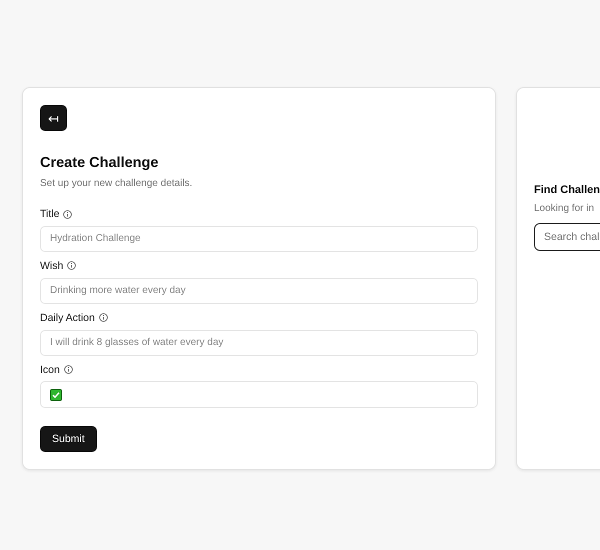 This screenshot has height=550, width=600. I want to click on field-label: Title, so click(50, 214).